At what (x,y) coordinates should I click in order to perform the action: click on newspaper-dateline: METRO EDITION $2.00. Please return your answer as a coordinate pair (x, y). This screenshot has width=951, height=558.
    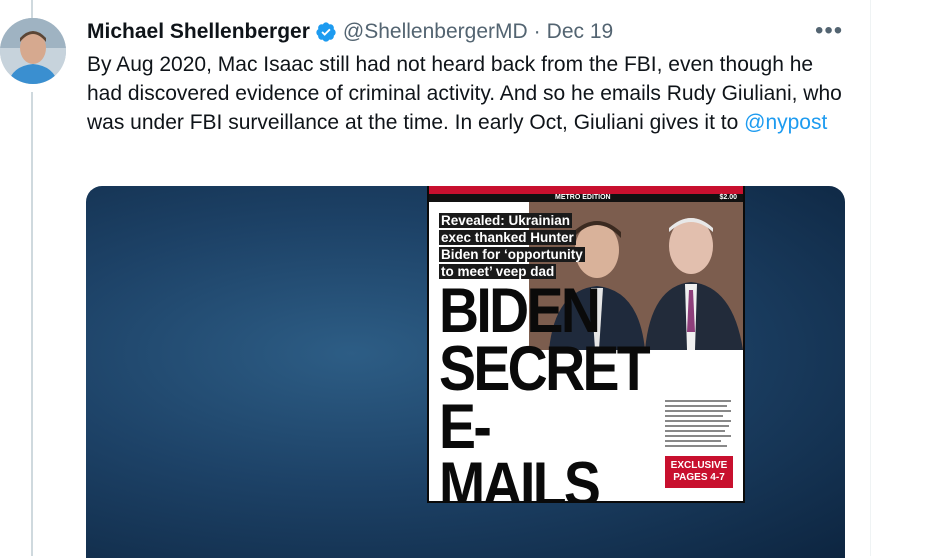
    Looking at the image, I should click on (586, 198).